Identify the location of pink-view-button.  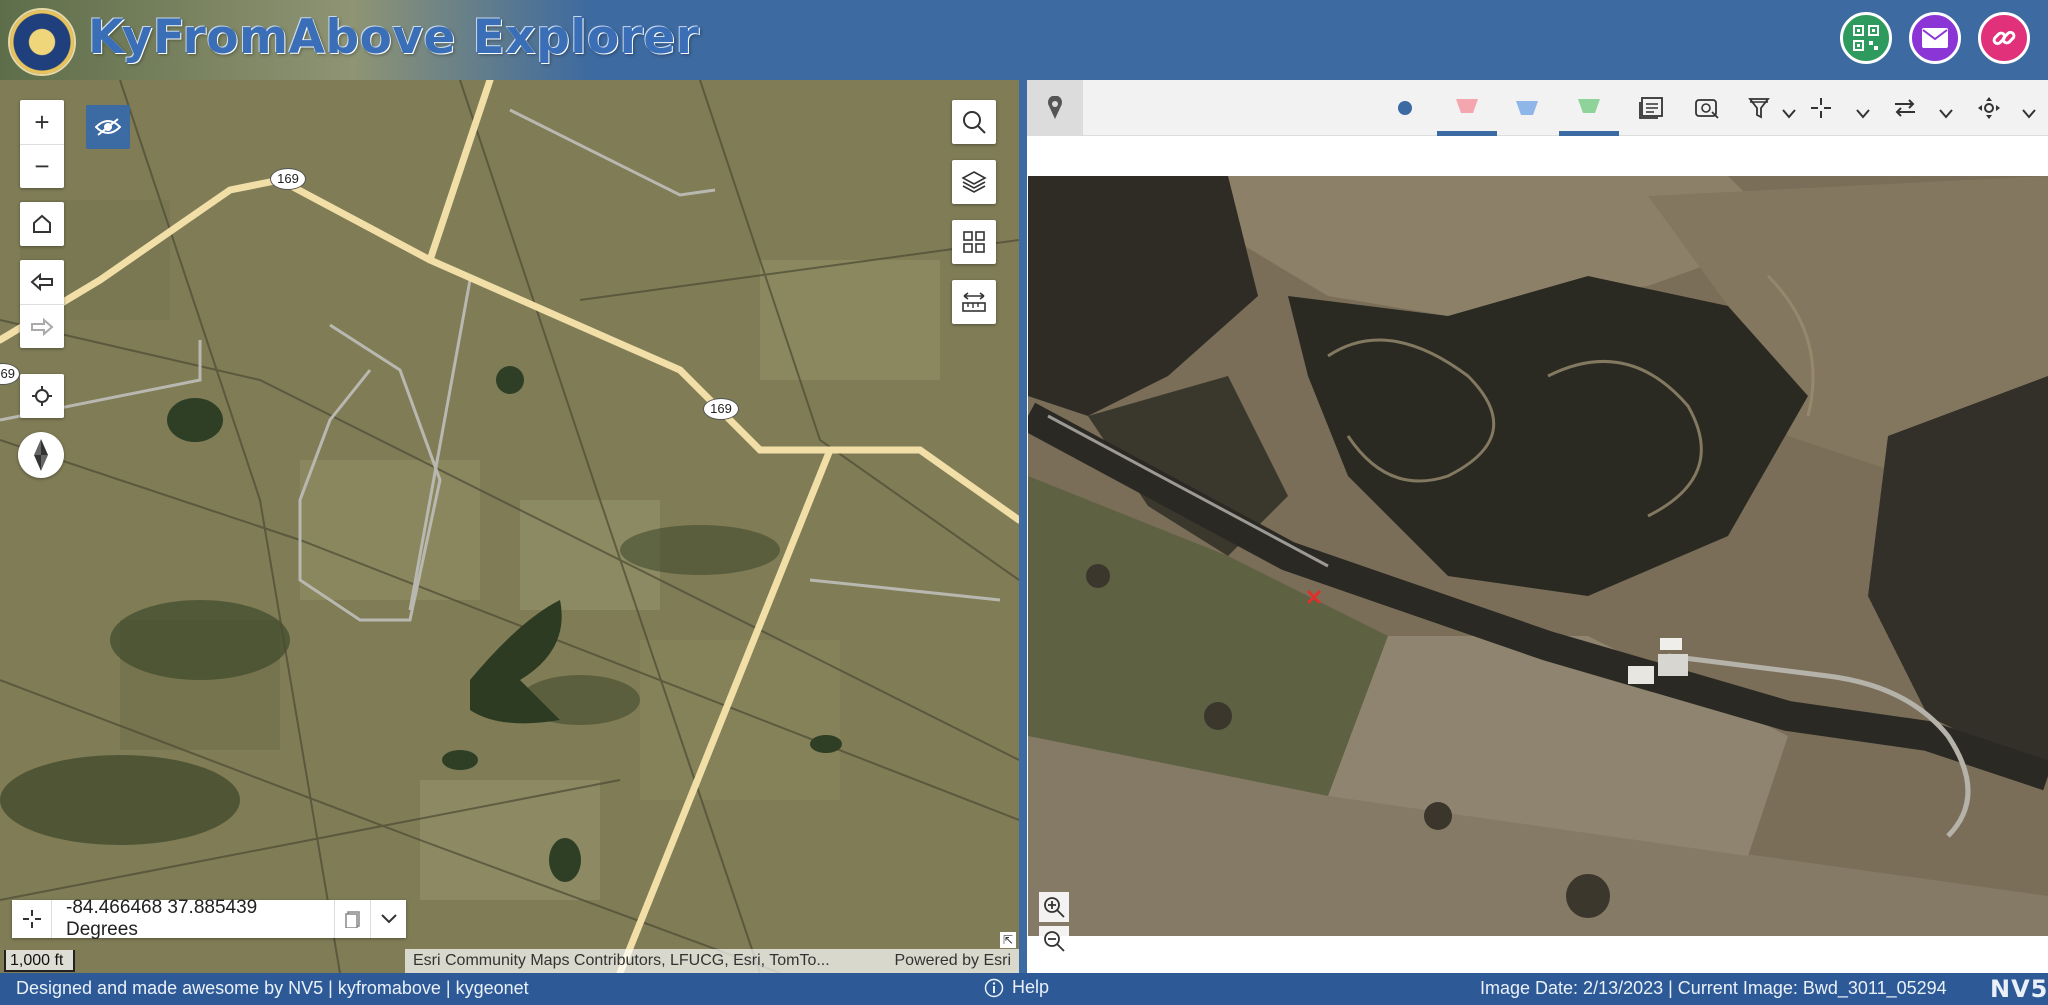
(1467, 108).